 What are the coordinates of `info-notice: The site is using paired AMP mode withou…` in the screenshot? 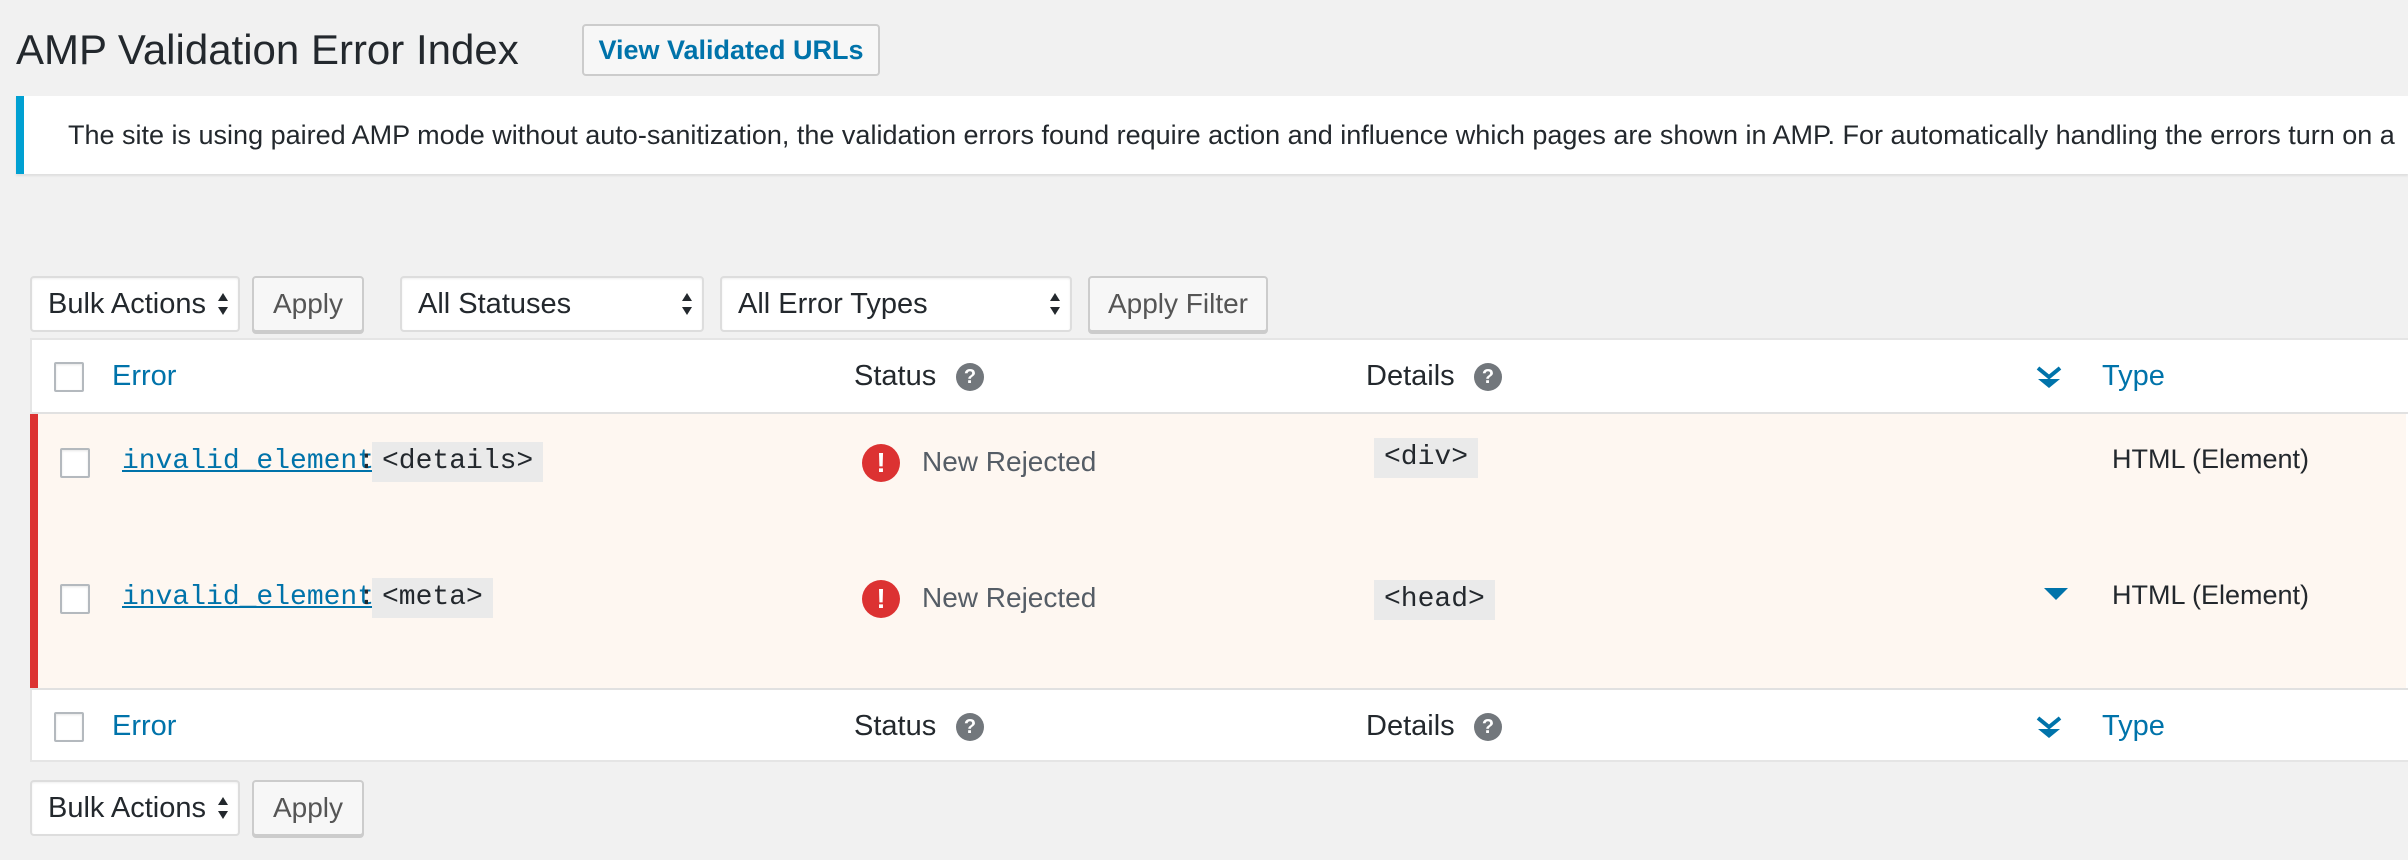 It's located at (1212, 135).